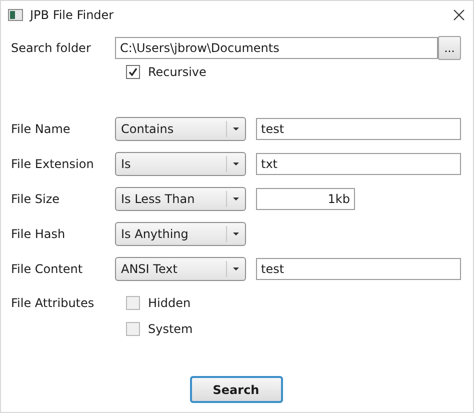 This screenshot has height=413, width=474. Describe the element at coordinates (180, 234) in the screenshot. I see `operator-dropdown: Is Anything` at that location.